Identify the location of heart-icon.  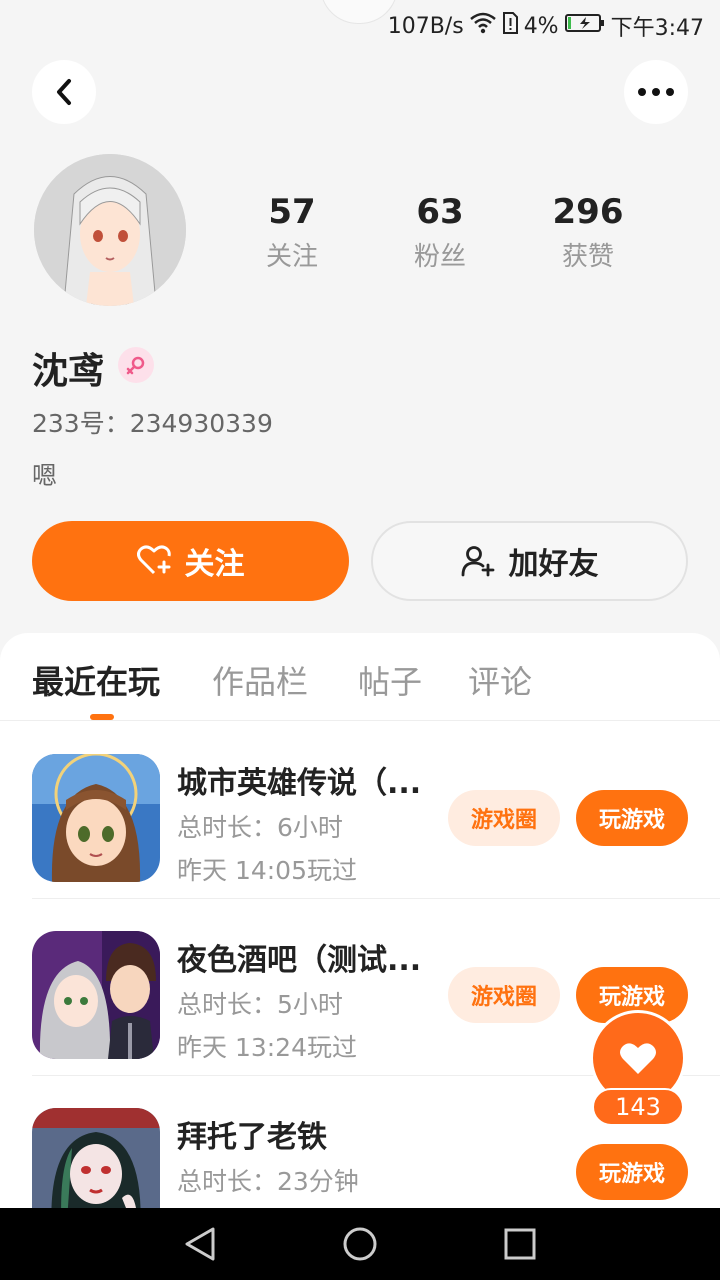
(638, 1058).